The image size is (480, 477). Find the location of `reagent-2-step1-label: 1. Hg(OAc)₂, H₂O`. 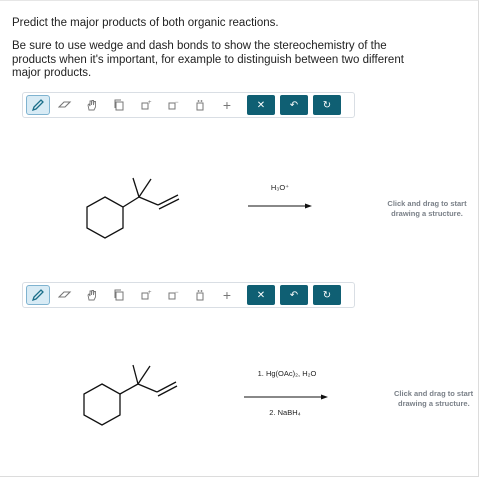

reagent-2-step1-label: 1. Hg(OAc)₂, H₂O is located at coordinates (287, 373).